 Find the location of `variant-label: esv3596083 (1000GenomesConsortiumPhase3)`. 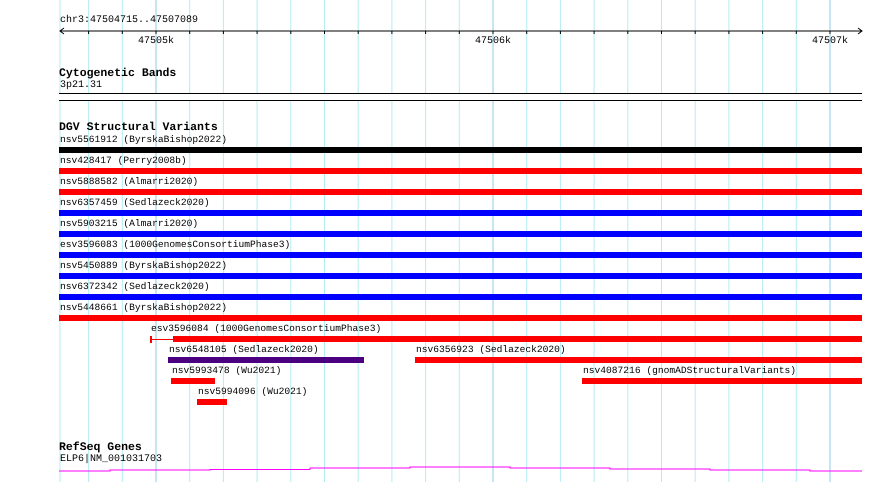

variant-label: esv3596083 (1000GenomesConsortiumPhase3) is located at coordinates (175, 244).